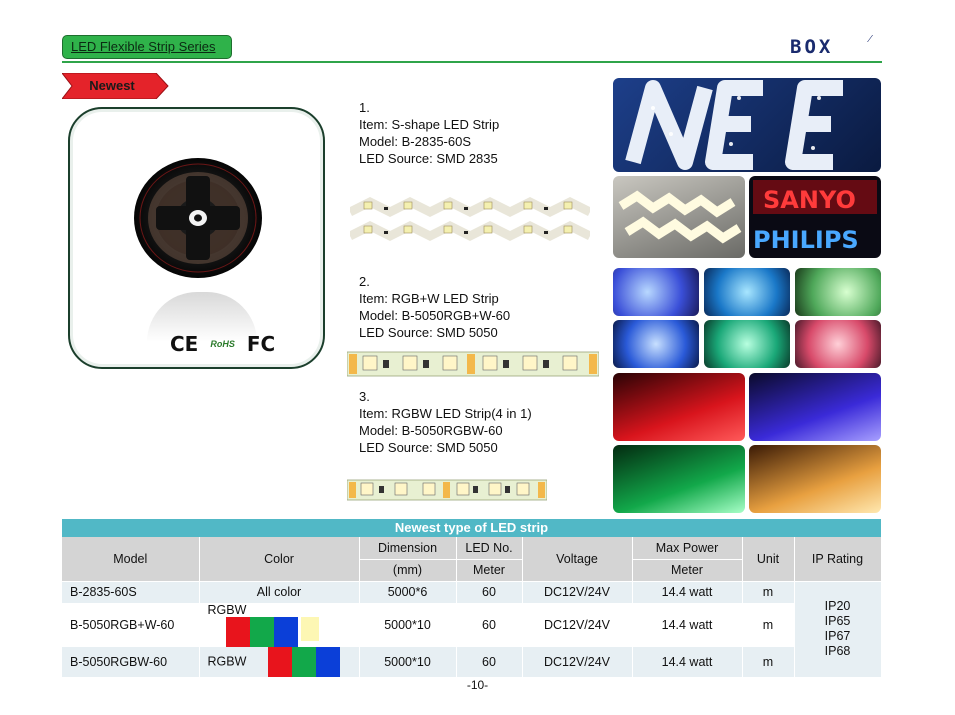 The width and height of the screenshot is (955, 715). What do you see at coordinates (734, 125) in the screenshot?
I see `illuminated-letters-graphic` at bounding box center [734, 125].